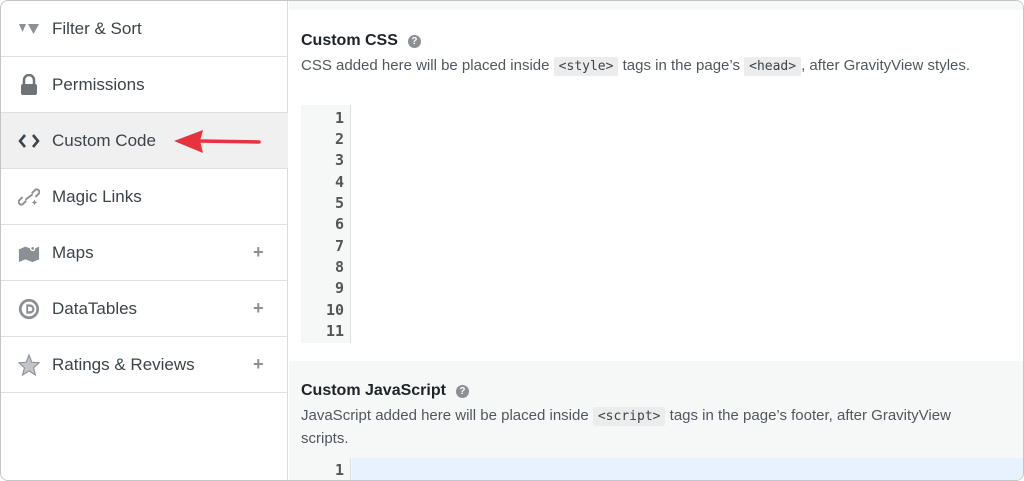 The image size is (1024, 481). What do you see at coordinates (29, 197) in the screenshot?
I see `magic-link-icon` at bounding box center [29, 197].